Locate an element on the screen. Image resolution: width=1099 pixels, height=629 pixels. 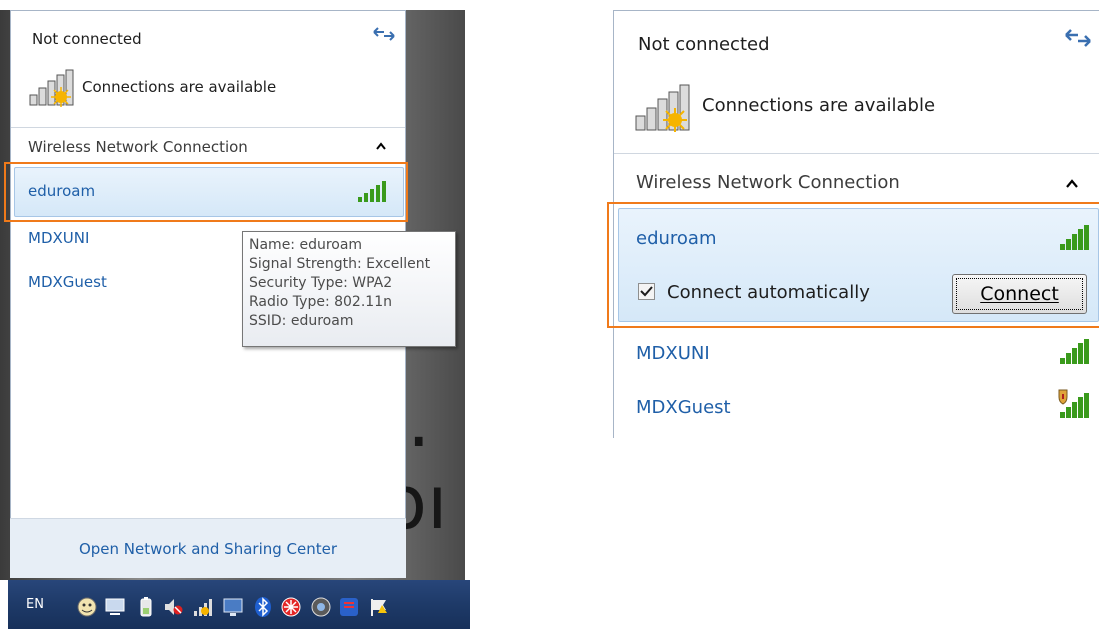
connection-status: Not connected is located at coordinates (704, 44).